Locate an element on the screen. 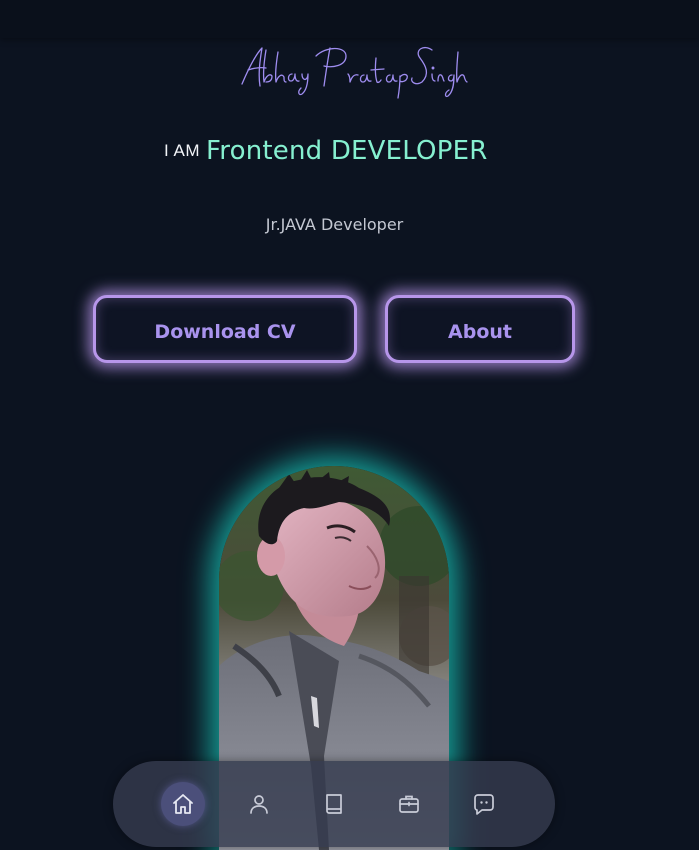  home-icon is located at coordinates (183, 804).